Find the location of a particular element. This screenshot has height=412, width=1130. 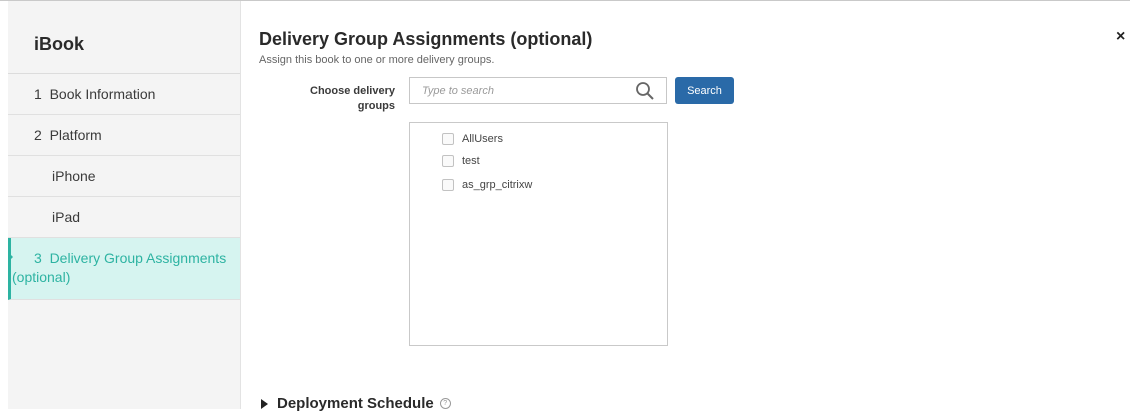

label-line2: groups is located at coordinates (376, 106).